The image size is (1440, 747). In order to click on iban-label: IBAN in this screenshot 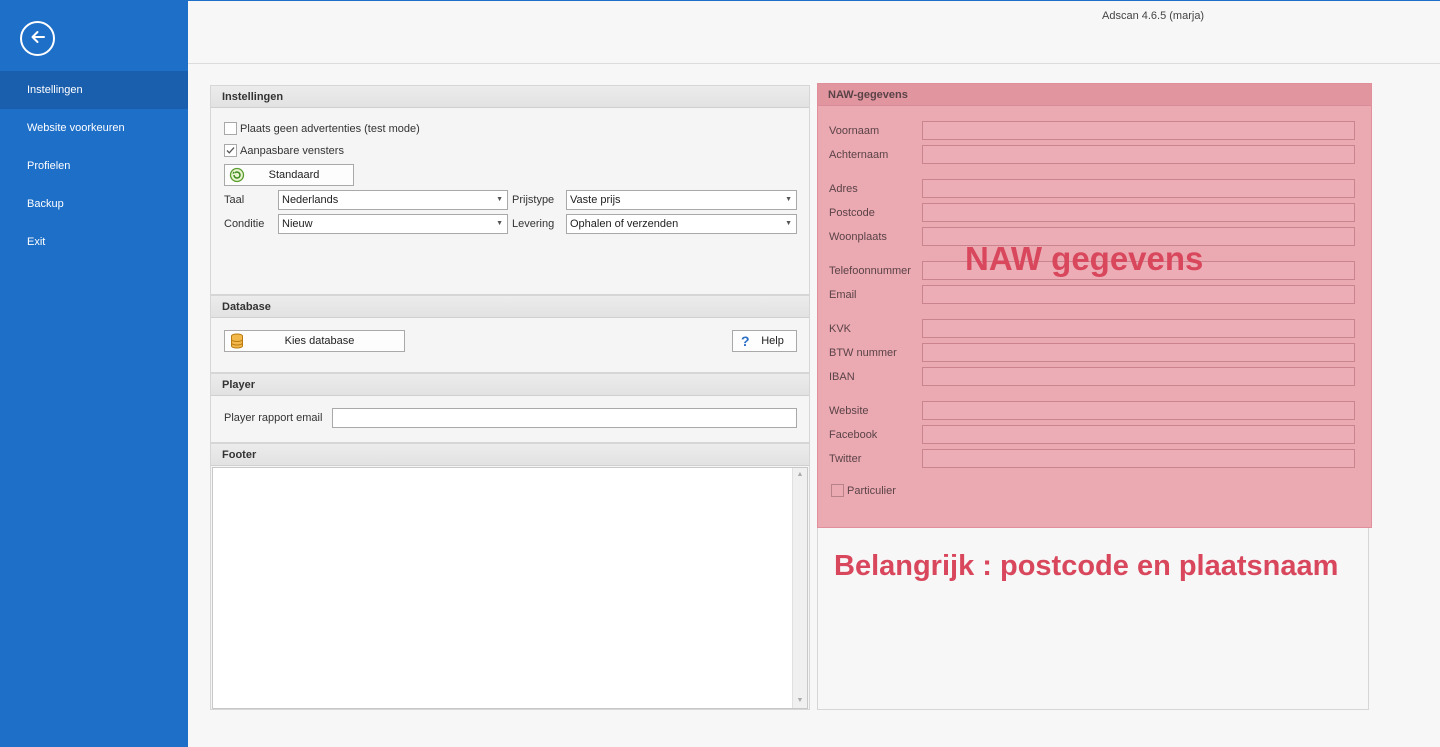, I will do `click(842, 377)`.